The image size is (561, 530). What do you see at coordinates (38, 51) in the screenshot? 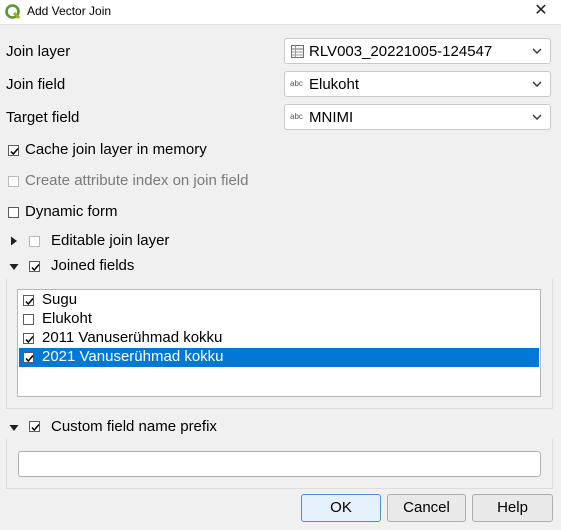
I see `join-layer-label: Join layer` at bounding box center [38, 51].